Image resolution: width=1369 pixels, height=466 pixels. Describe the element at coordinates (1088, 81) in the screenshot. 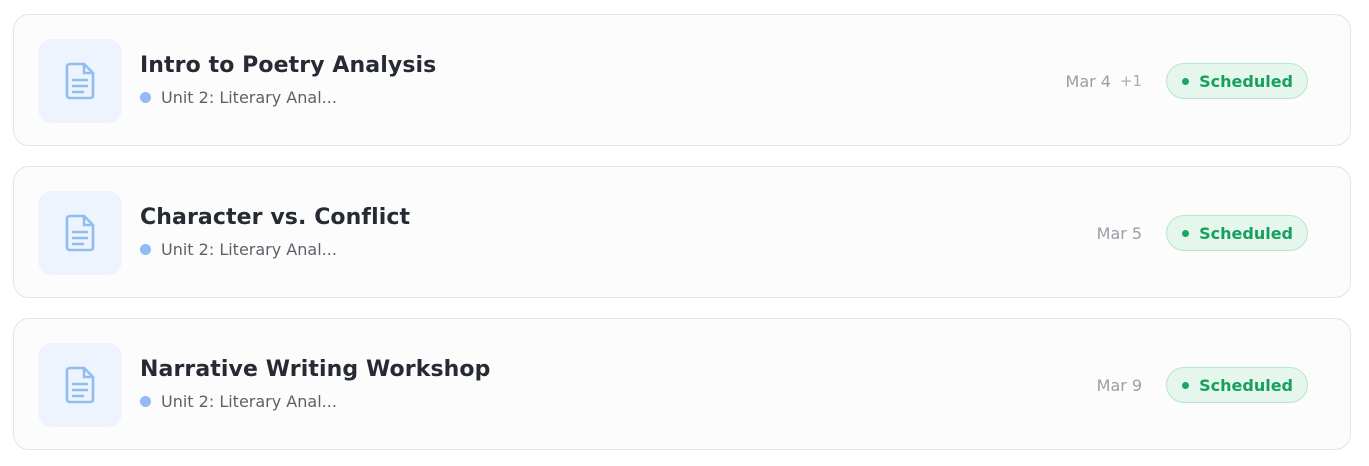

I see `lesson-date: Mar 4` at that location.